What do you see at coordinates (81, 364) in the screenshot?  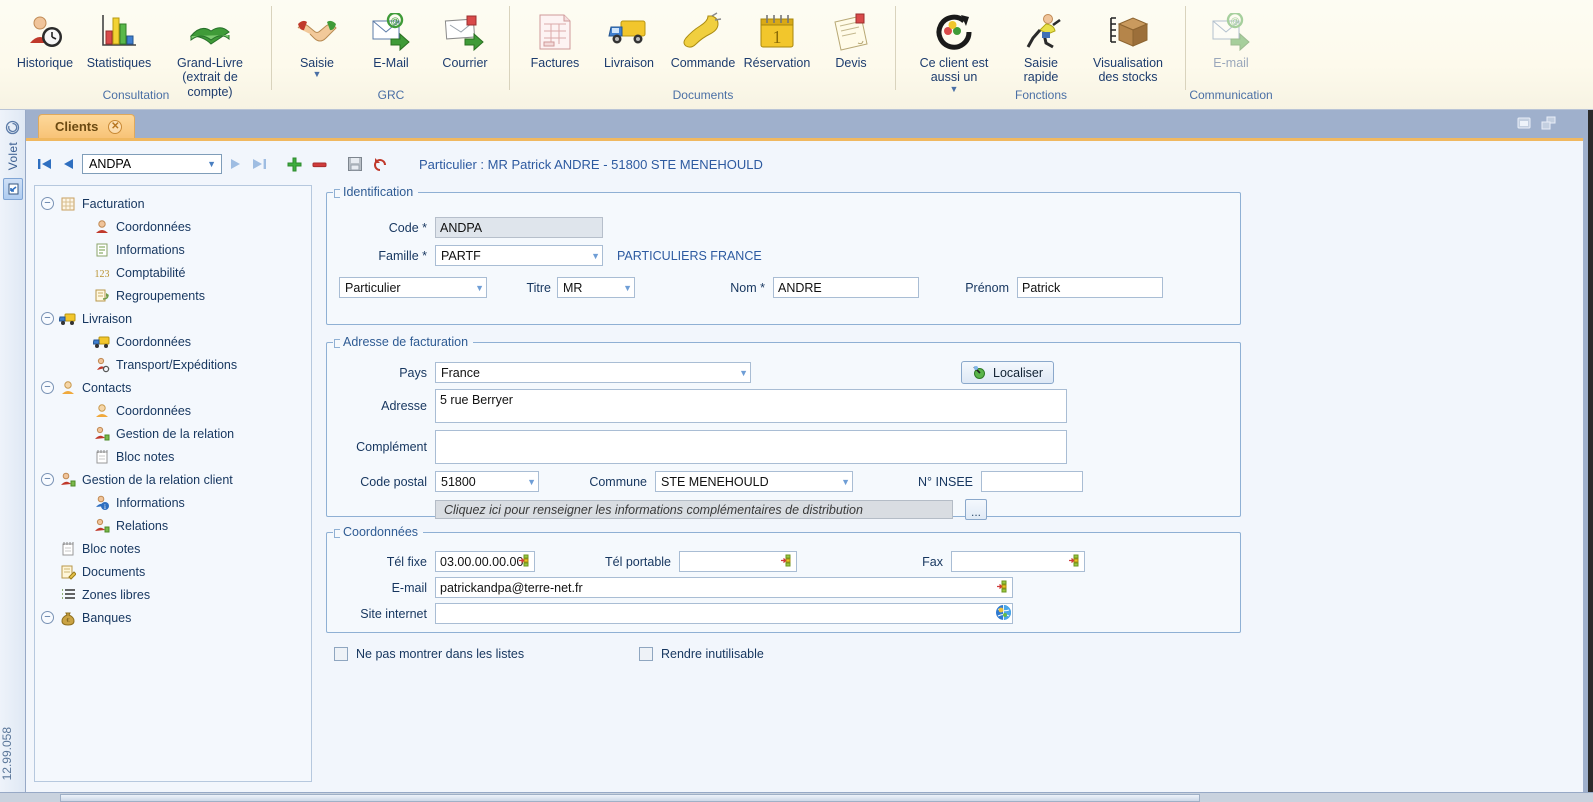 I see `tree-expander-placeholder` at bounding box center [81, 364].